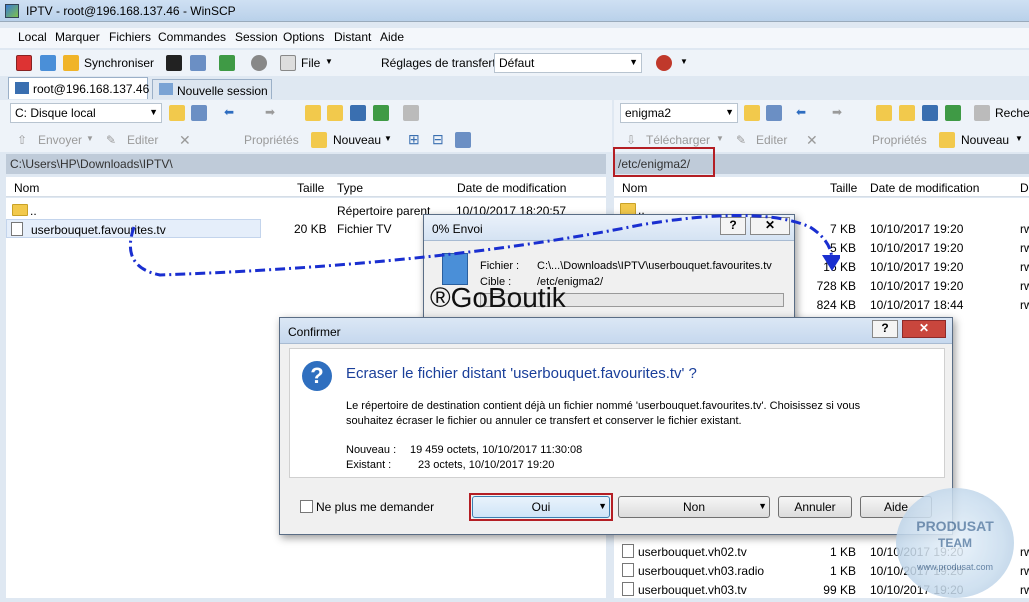 The height and width of the screenshot is (602, 1029). I want to click on right-dir-select: enigma2 ▼, so click(679, 113).